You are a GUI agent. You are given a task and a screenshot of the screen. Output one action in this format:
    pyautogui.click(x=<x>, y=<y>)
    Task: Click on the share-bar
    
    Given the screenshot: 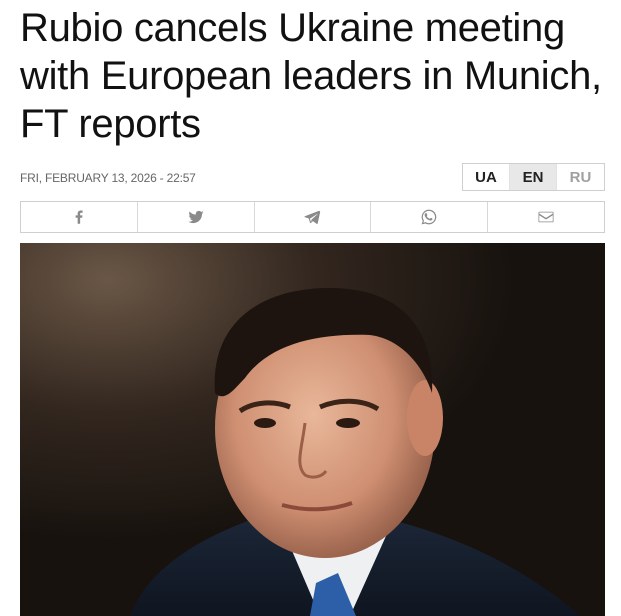 What is the action you would take?
    pyautogui.click(x=312, y=217)
    